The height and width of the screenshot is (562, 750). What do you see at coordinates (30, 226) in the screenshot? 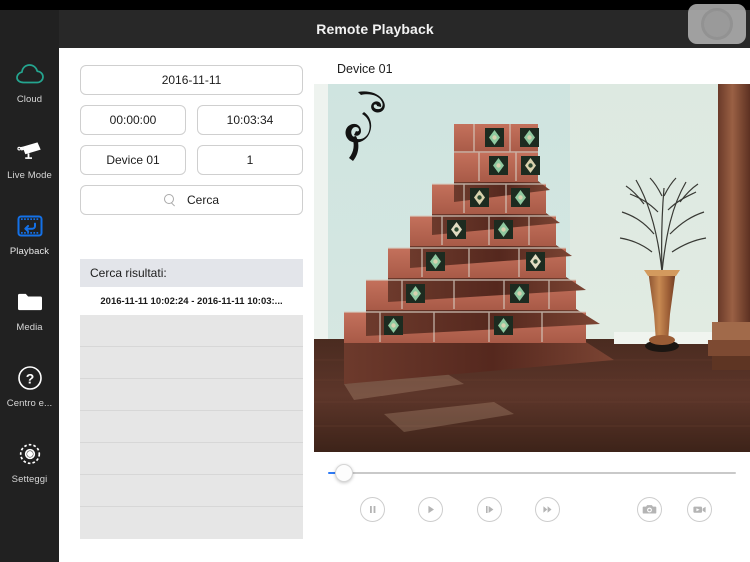
I see `film-rewind-icon` at bounding box center [30, 226].